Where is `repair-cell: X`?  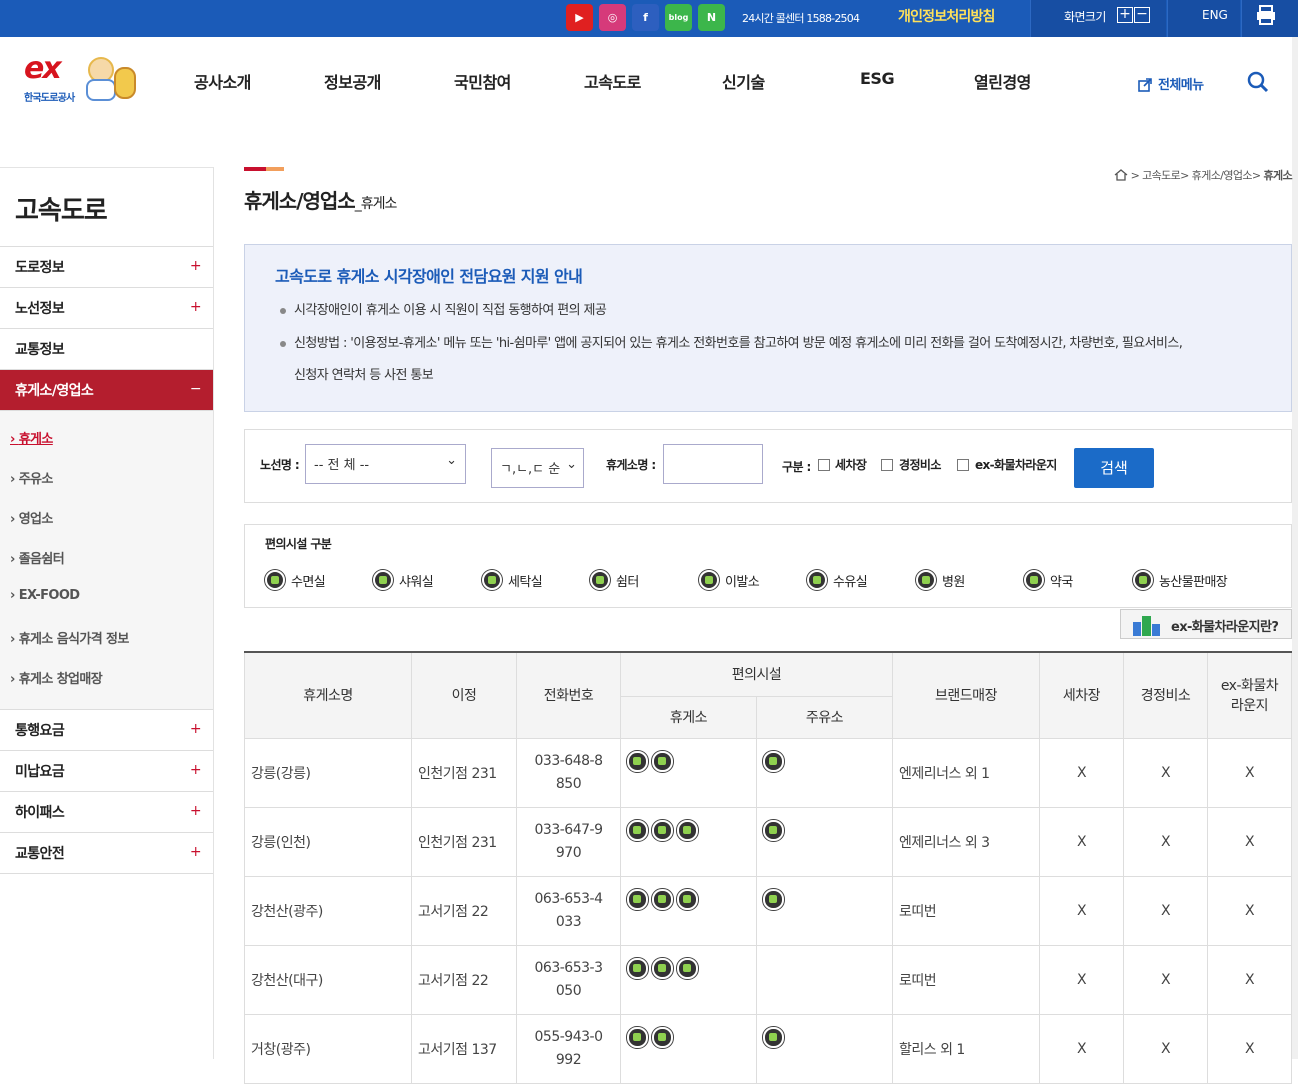 repair-cell: X is located at coordinates (1165, 910).